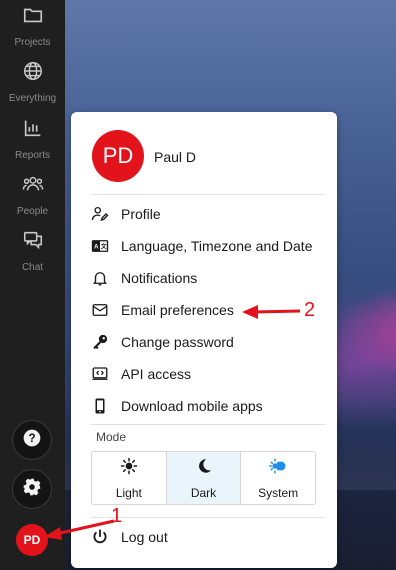 This screenshot has width=396, height=570. What do you see at coordinates (100, 537) in the screenshot?
I see `power-icon` at bounding box center [100, 537].